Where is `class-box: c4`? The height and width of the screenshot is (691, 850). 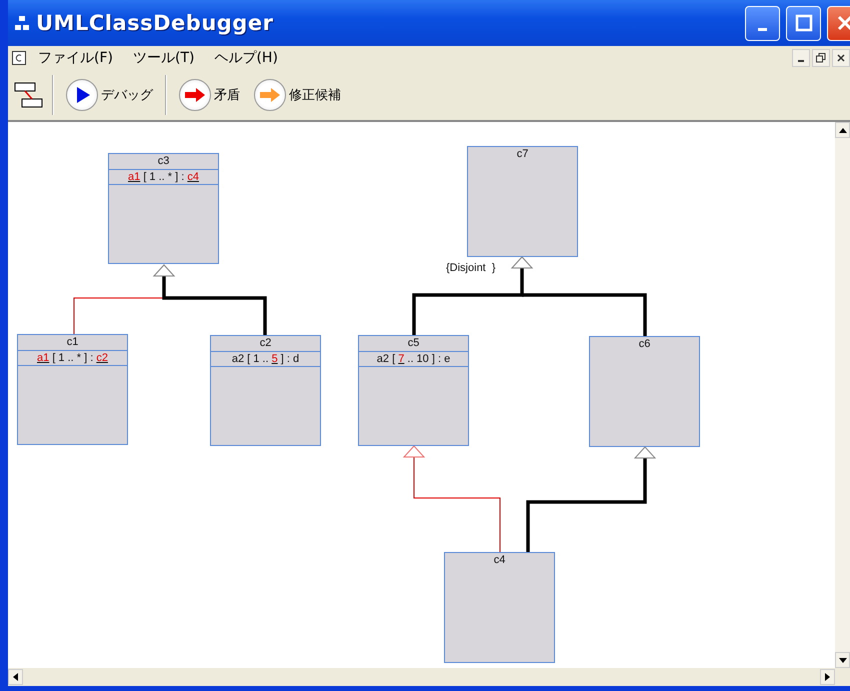
class-box: c4 is located at coordinates (499, 607).